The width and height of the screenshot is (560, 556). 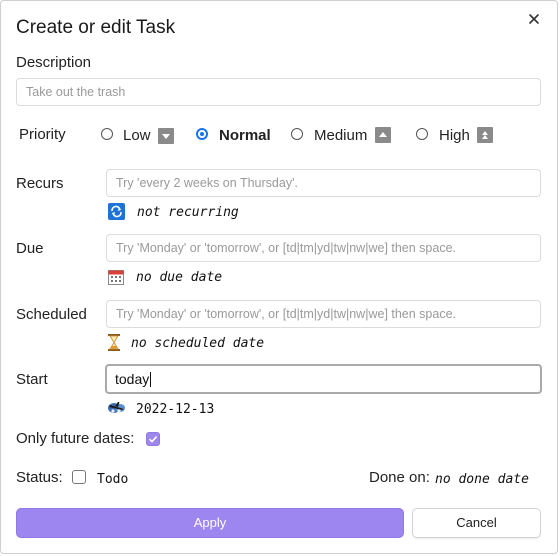 What do you see at coordinates (39, 477) in the screenshot?
I see `status-label: Status:` at bounding box center [39, 477].